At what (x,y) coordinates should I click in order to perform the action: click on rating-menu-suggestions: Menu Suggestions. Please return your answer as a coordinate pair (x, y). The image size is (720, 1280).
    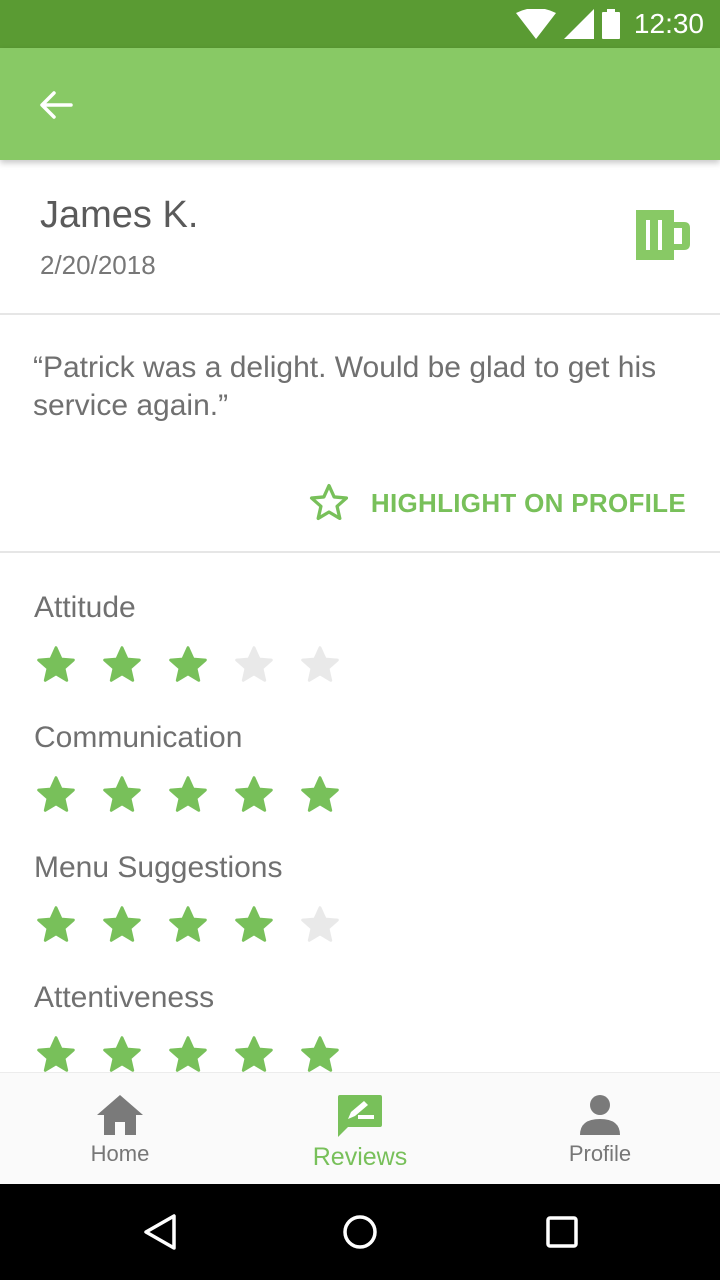
    Looking at the image, I should click on (360, 916).